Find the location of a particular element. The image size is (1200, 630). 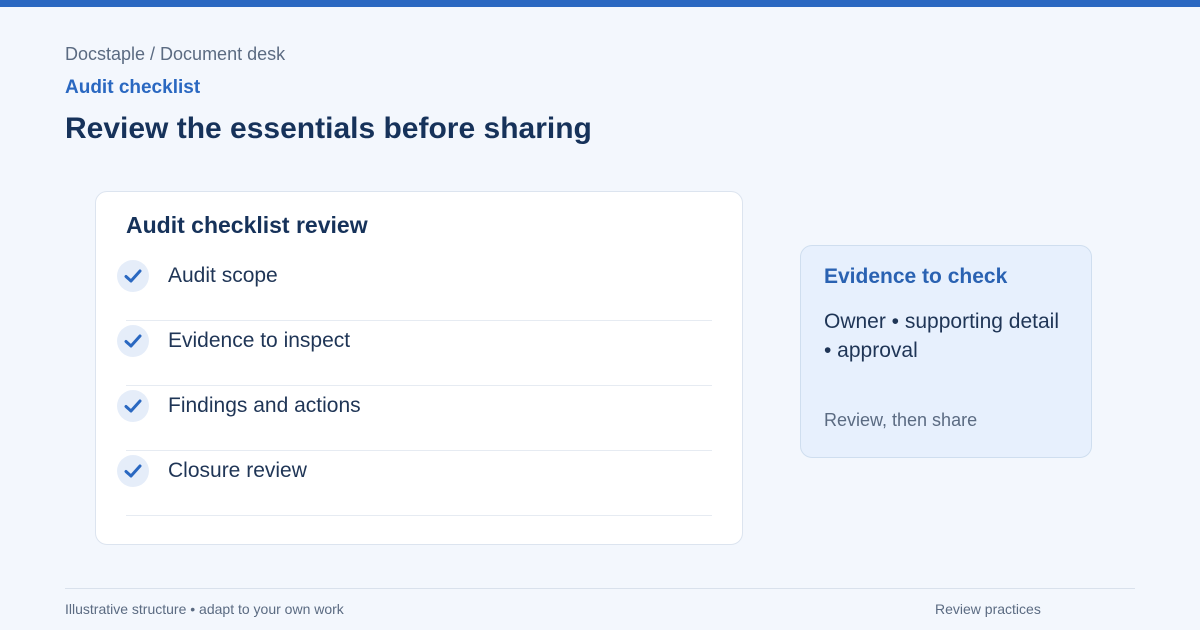

checklist-item-closure-review: Closure review is located at coordinates (414, 483).